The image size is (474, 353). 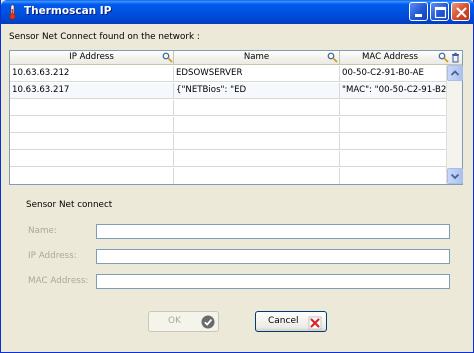 I want to click on column-header-name-label: Name, so click(x=256, y=57).